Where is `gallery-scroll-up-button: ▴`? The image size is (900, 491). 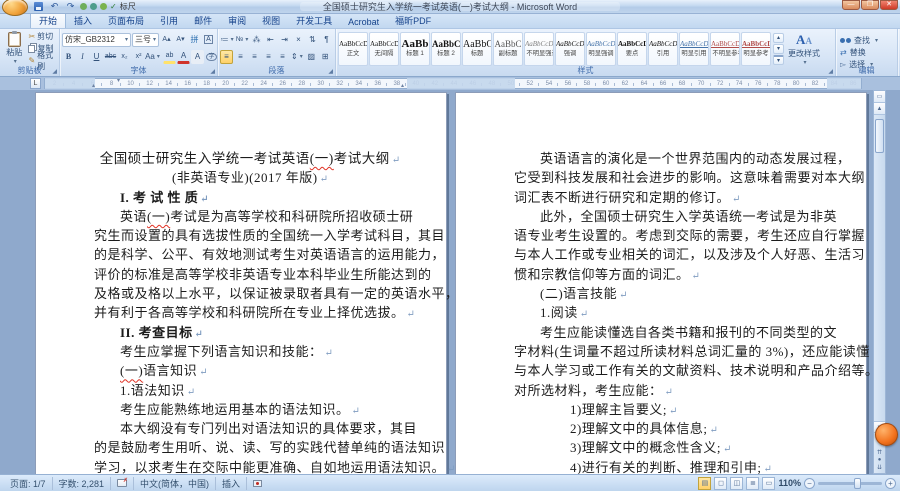 gallery-scroll-up-button: ▴ is located at coordinates (778, 38).